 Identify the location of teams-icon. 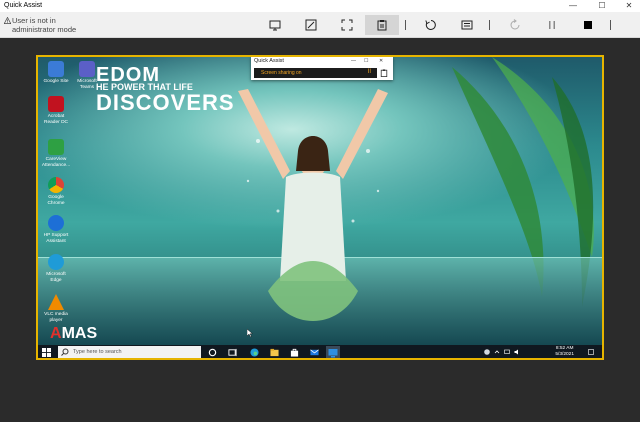
(87, 69).